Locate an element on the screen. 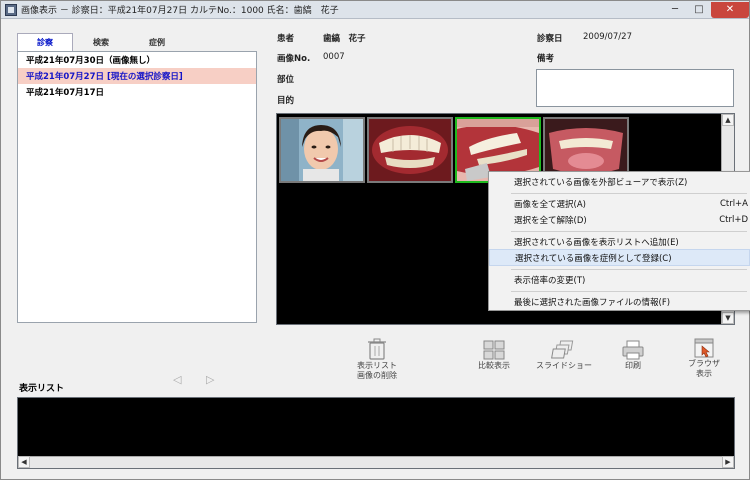 This screenshot has width=750, height=480. print-button: 印刷 is located at coordinates (633, 355).